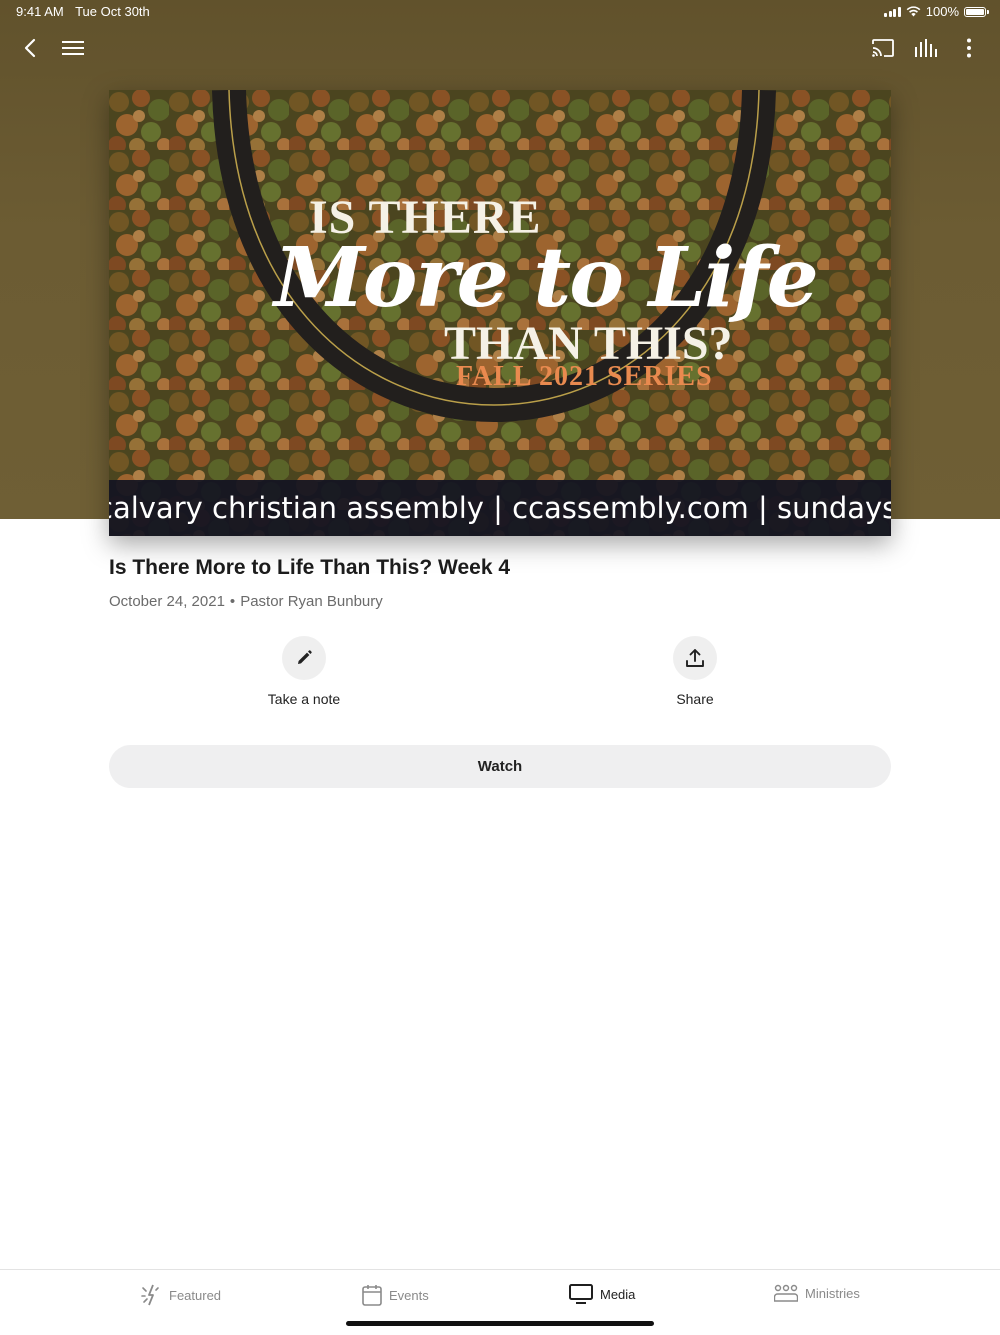  I want to click on share-button: Share, so click(695, 671).